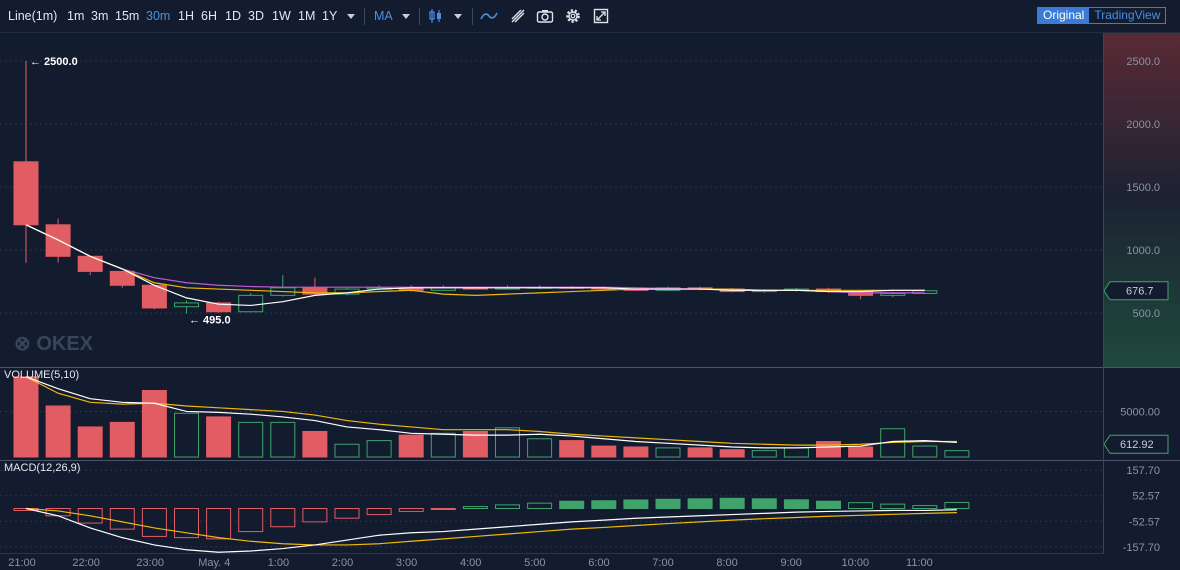 The image size is (1180, 570). I want to click on last-price-label: 676.7, so click(1140, 292).